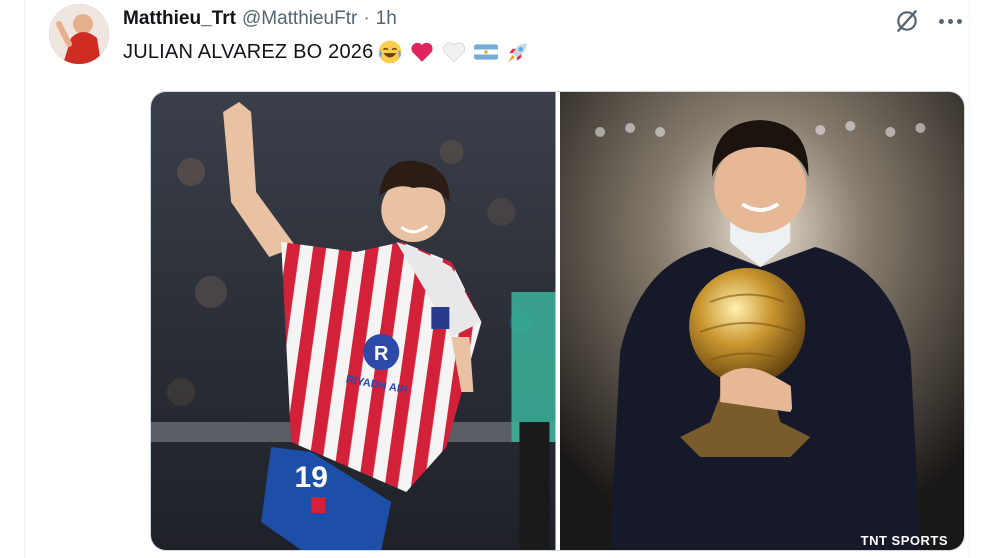  I want to click on tweet-header: Matthieu_Trt @MatthieuFtr · 1h, so click(260, 19).